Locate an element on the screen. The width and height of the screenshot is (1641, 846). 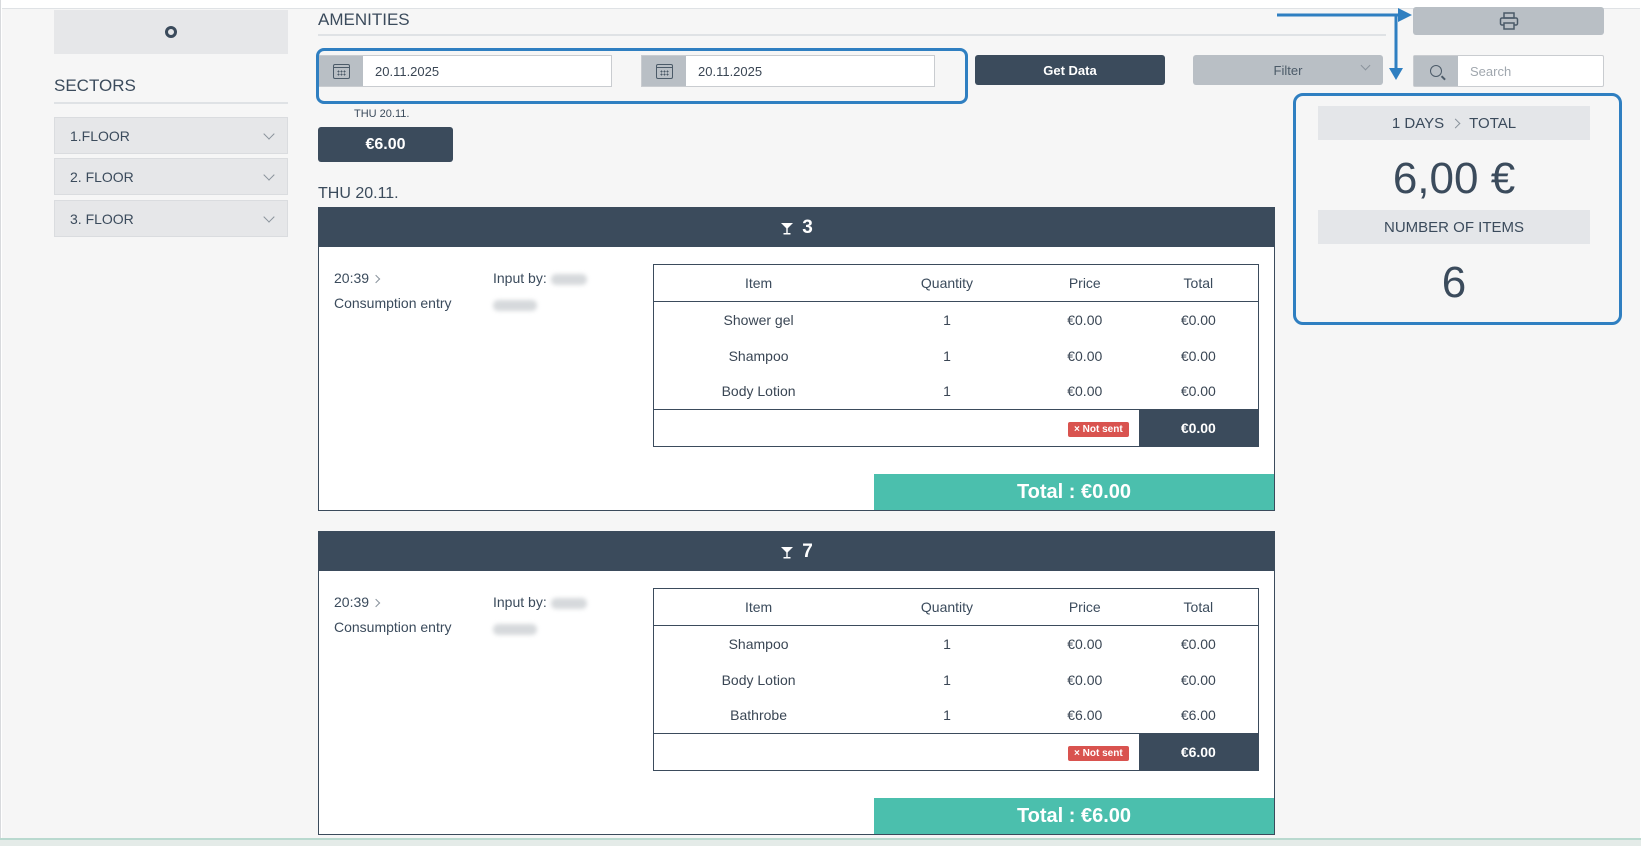
sector-item-1: 1.FLOOR is located at coordinates (171, 135).